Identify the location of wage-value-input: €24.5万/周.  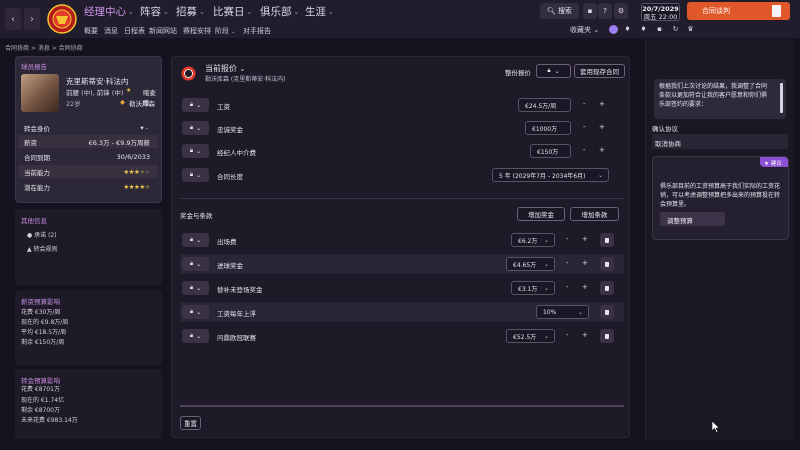
(544, 105).